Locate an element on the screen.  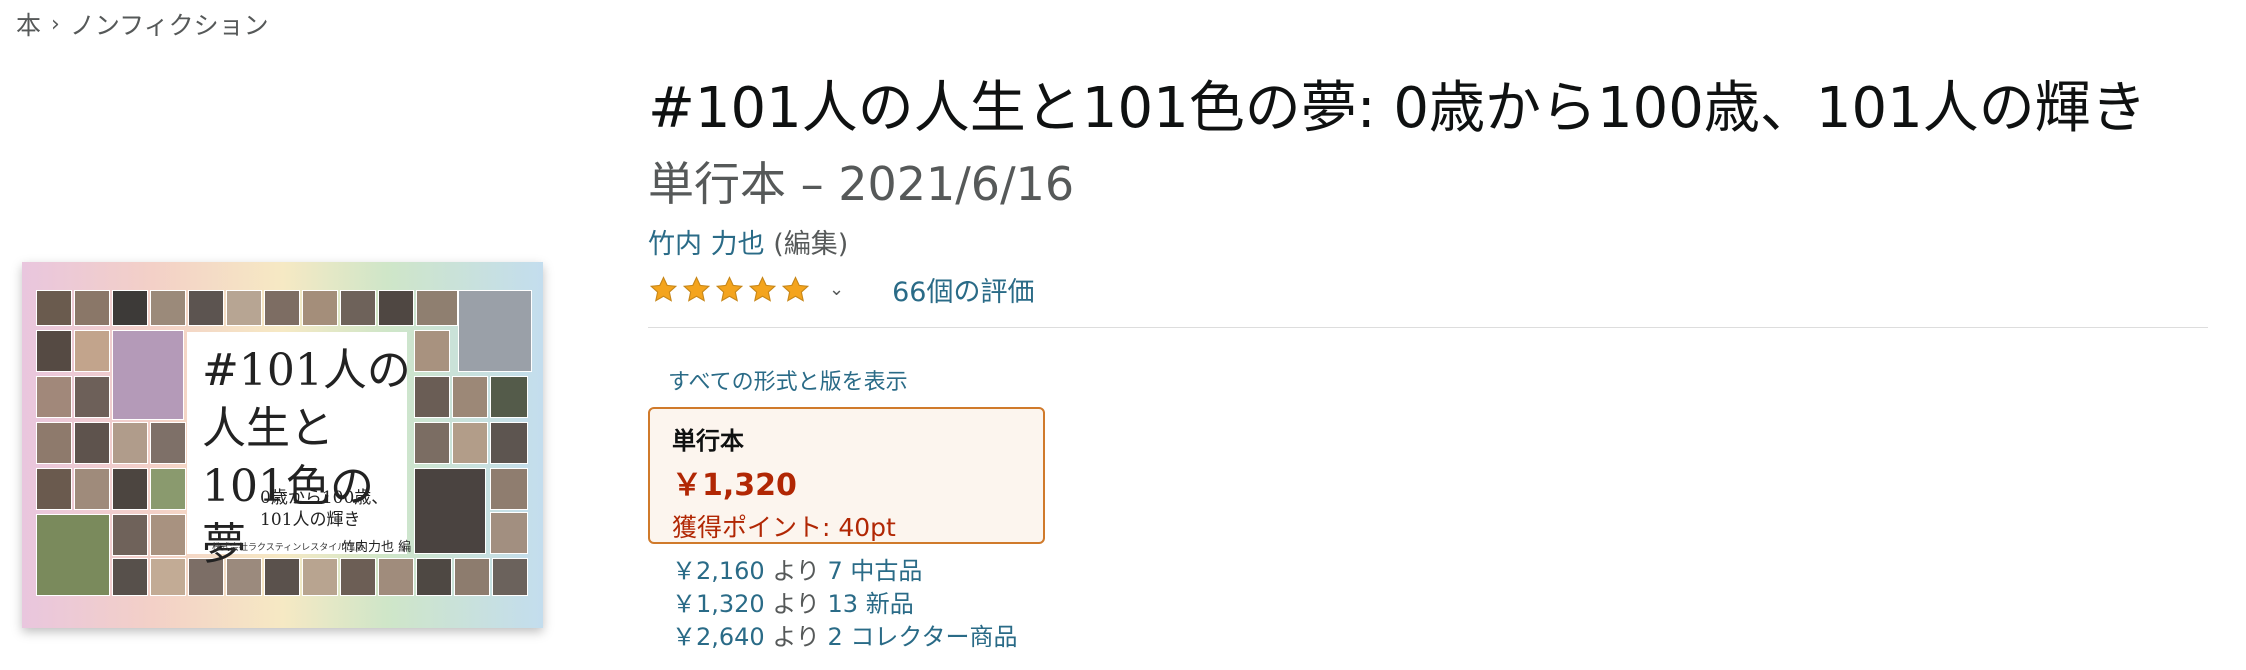
format-points: 獲得ポイント: 40pt is located at coordinates (784, 527).